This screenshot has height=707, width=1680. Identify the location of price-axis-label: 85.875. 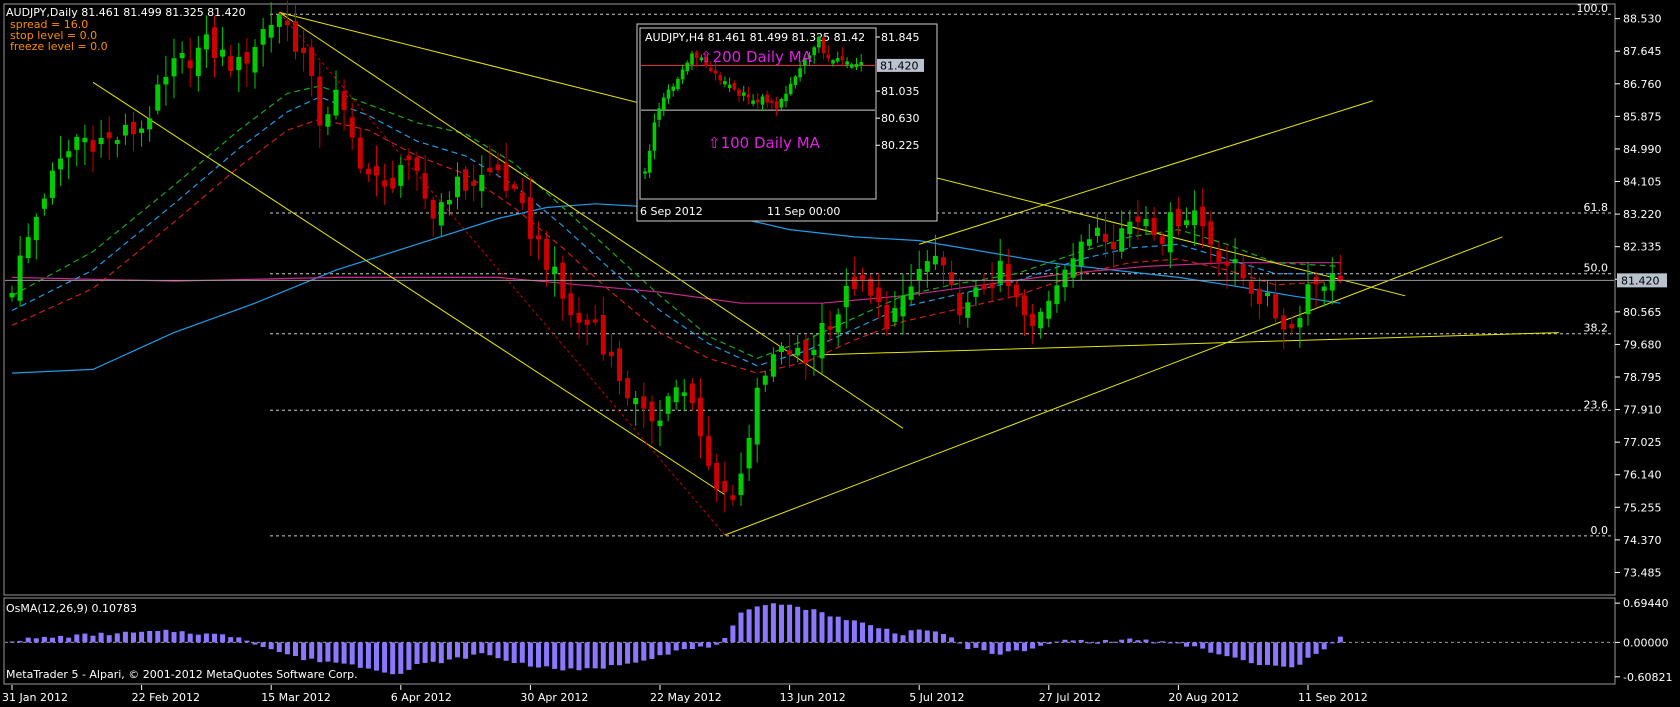
(1642, 116).